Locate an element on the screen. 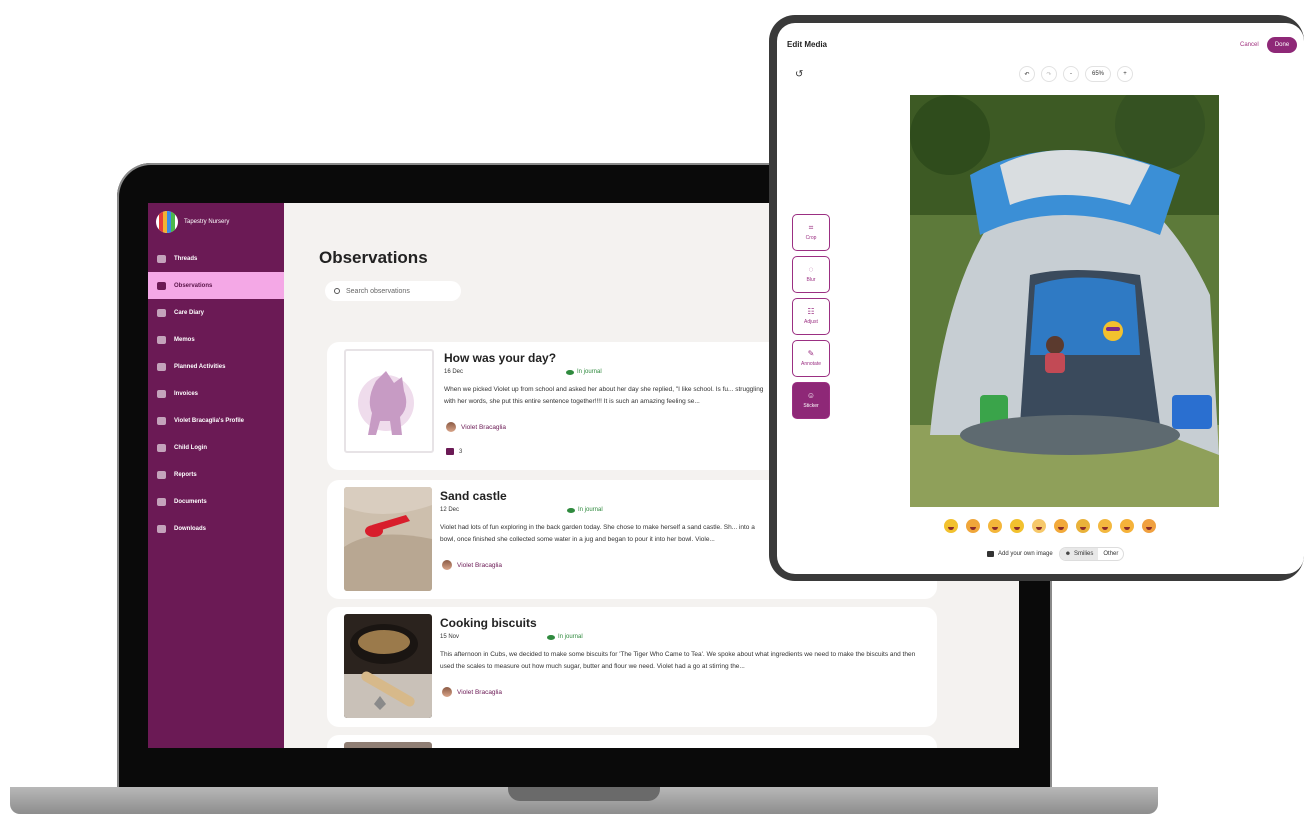 The image size is (1304, 814). add-own-image-button: Add your own image is located at coordinates (1020, 554).